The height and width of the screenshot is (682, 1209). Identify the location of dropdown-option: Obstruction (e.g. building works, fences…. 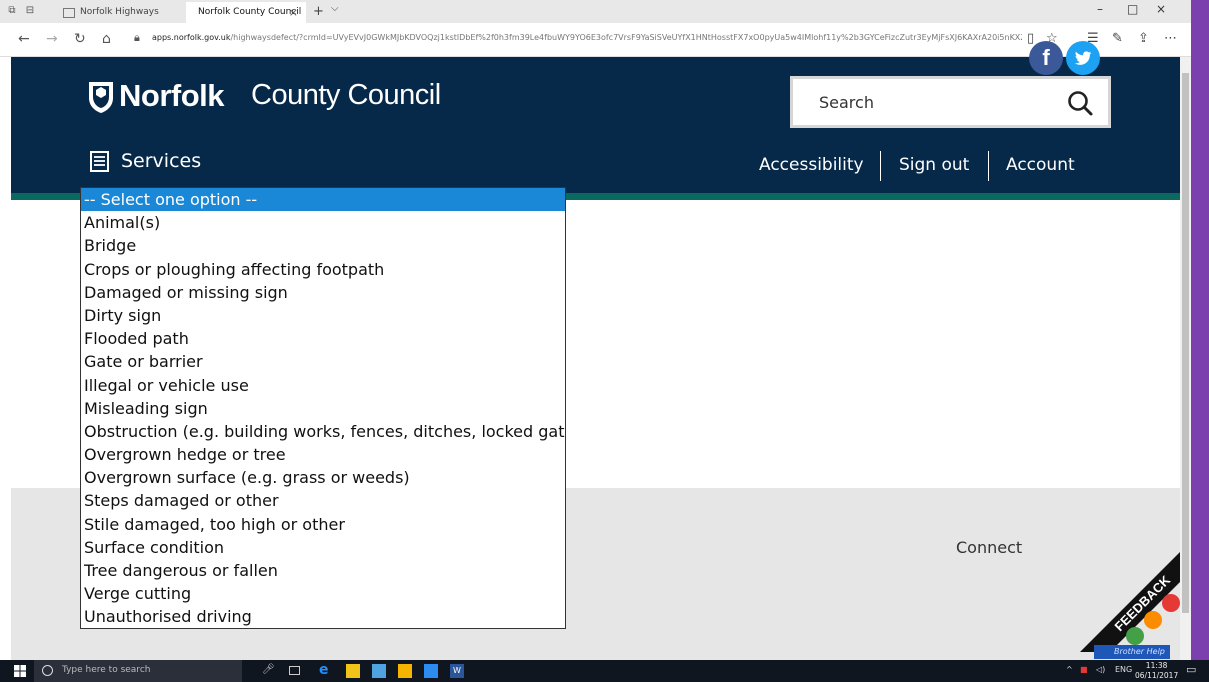
(323, 431).